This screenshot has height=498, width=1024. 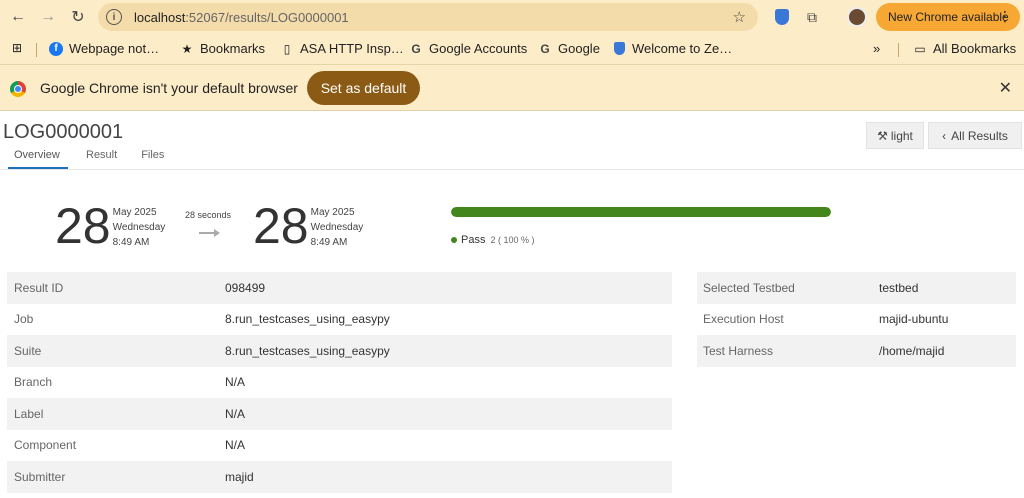 What do you see at coordinates (473, 240) in the screenshot?
I see `pass-legend-label: Pass` at bounding box center [473, 240].